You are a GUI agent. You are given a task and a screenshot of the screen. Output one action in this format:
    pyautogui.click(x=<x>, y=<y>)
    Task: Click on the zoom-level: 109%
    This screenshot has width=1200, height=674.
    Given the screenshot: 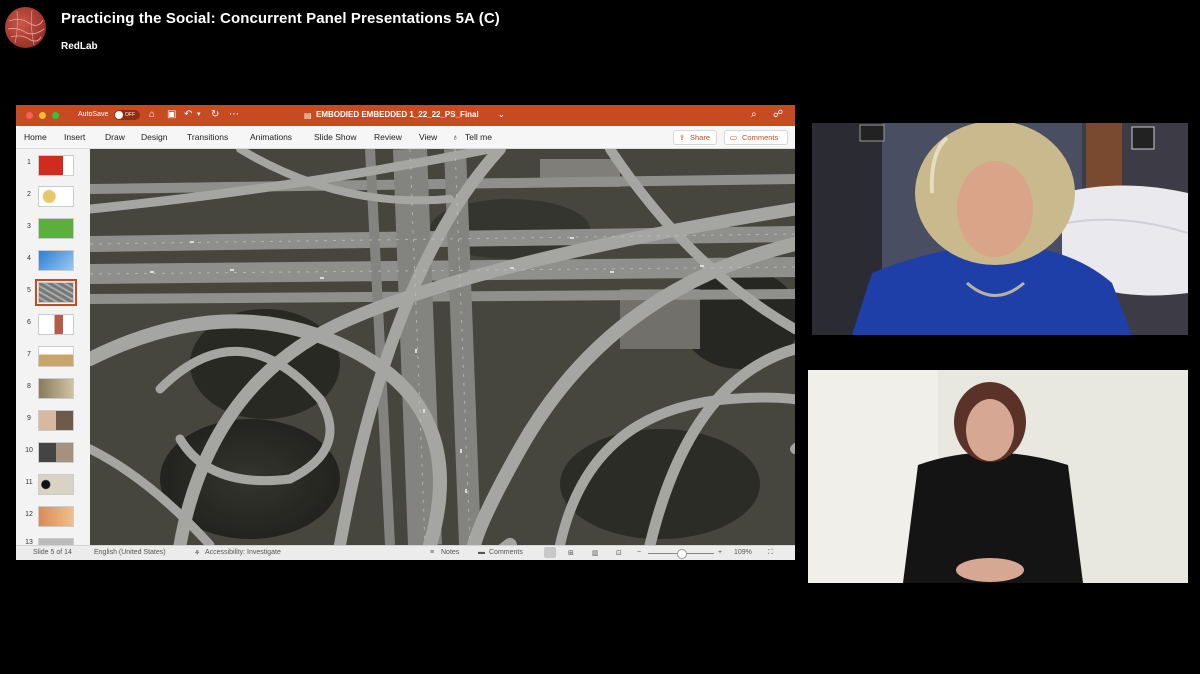 What is the action you would take?
    pyautogui.click(x=743, y=552)
    